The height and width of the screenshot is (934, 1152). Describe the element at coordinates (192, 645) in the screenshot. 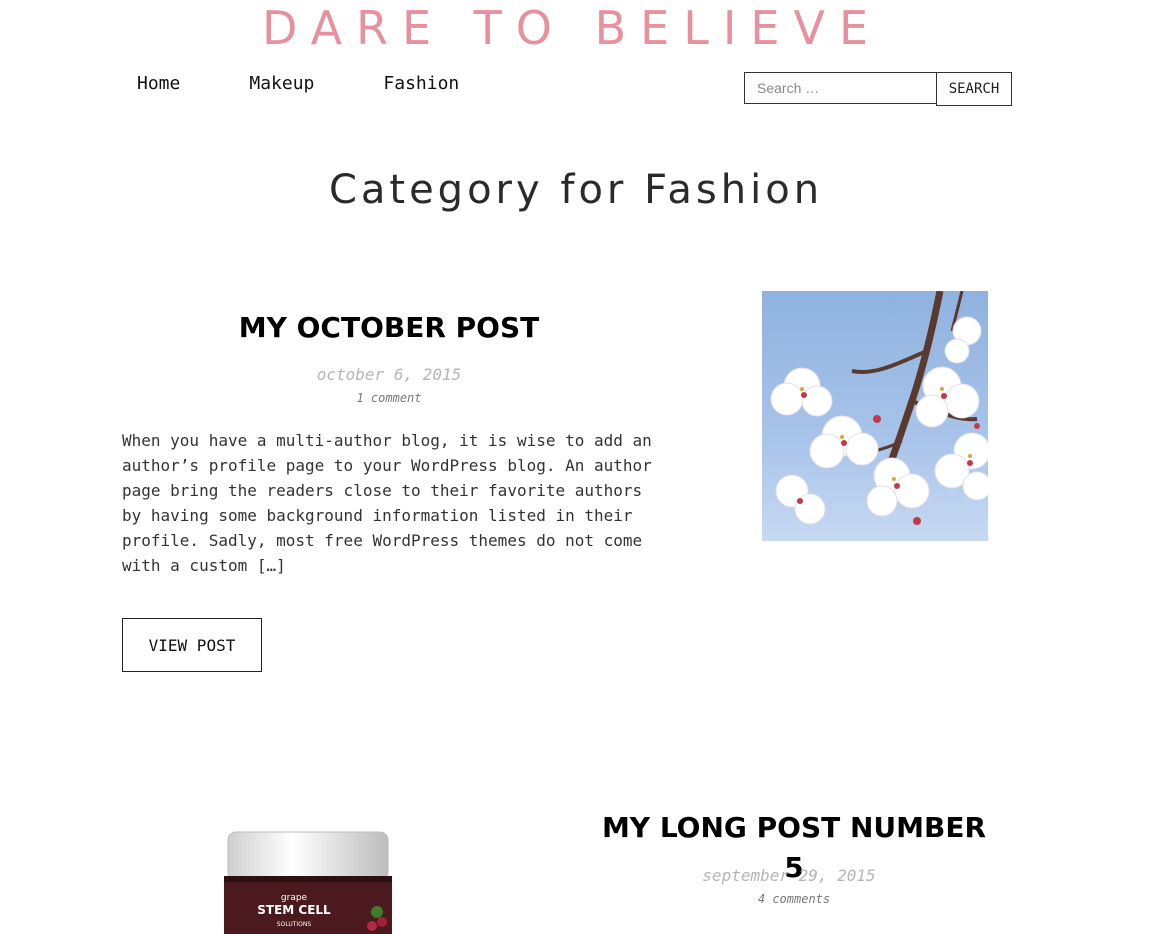

I see `view-post-button: VIEW POST` at that location.